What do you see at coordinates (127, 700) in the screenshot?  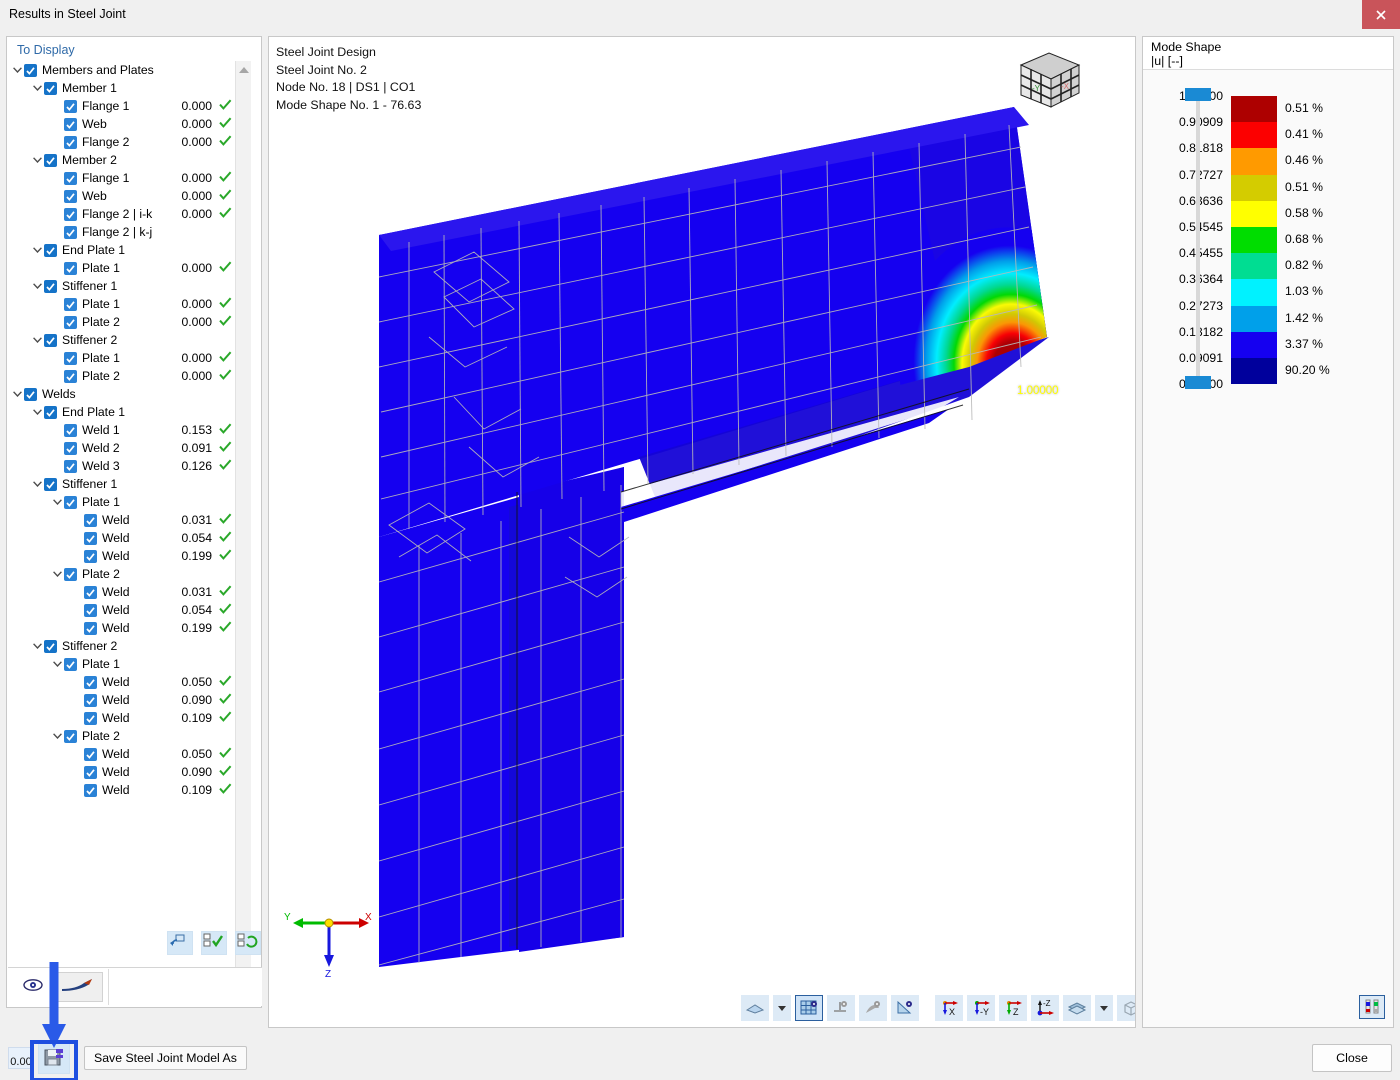 I see `tree-item-weld: Weld 0.090` at bounding box center [127, 700].